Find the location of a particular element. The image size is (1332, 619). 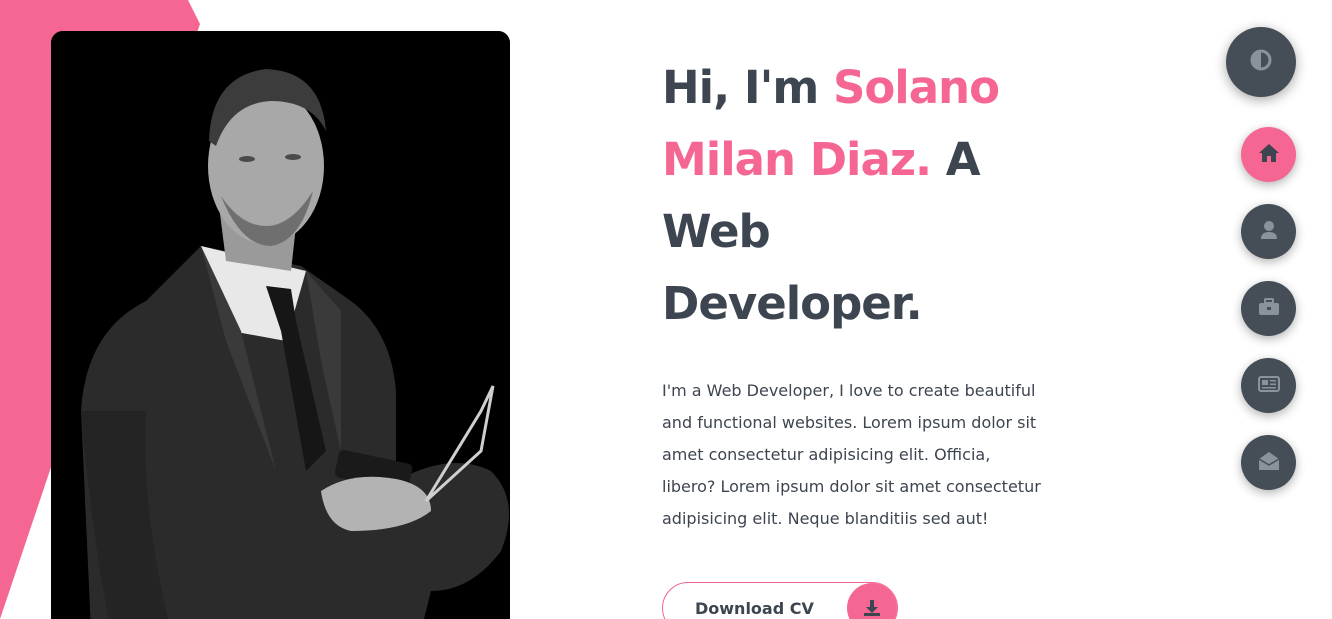

envelope-open-icon is located at coordinates (1269, 463).